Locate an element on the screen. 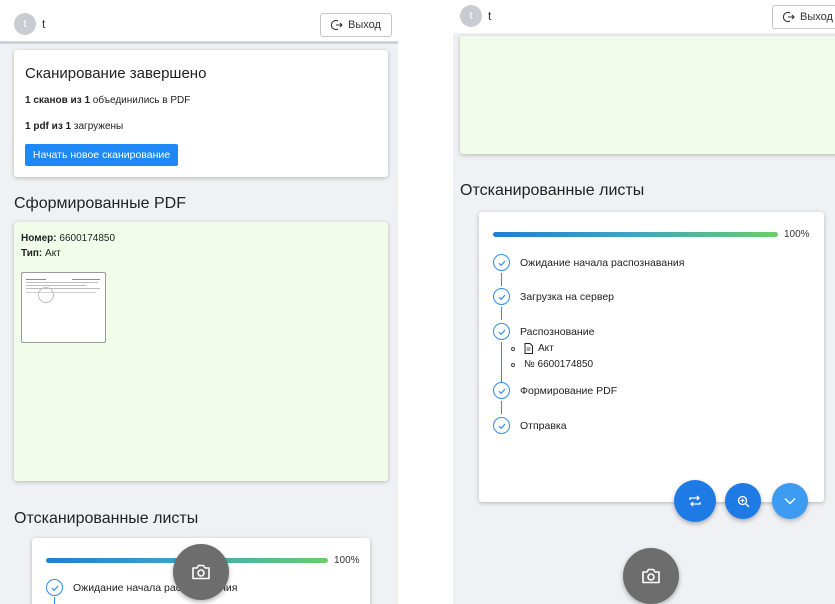 The image size is (835, 604). zoom-button is located at coordinates (743, 501).